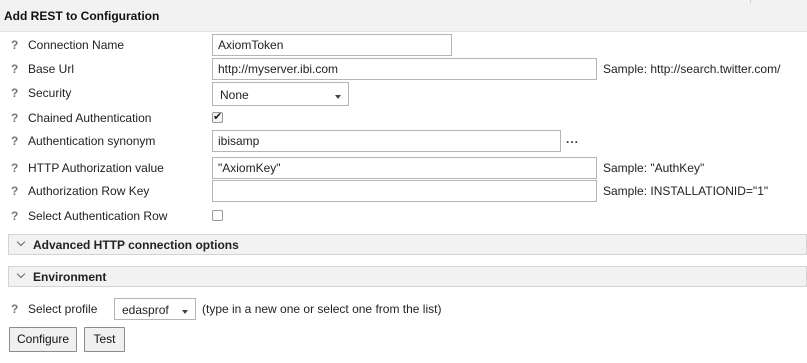  I want to click on http-auth-input: "AxiomKey", so click(404, 168).